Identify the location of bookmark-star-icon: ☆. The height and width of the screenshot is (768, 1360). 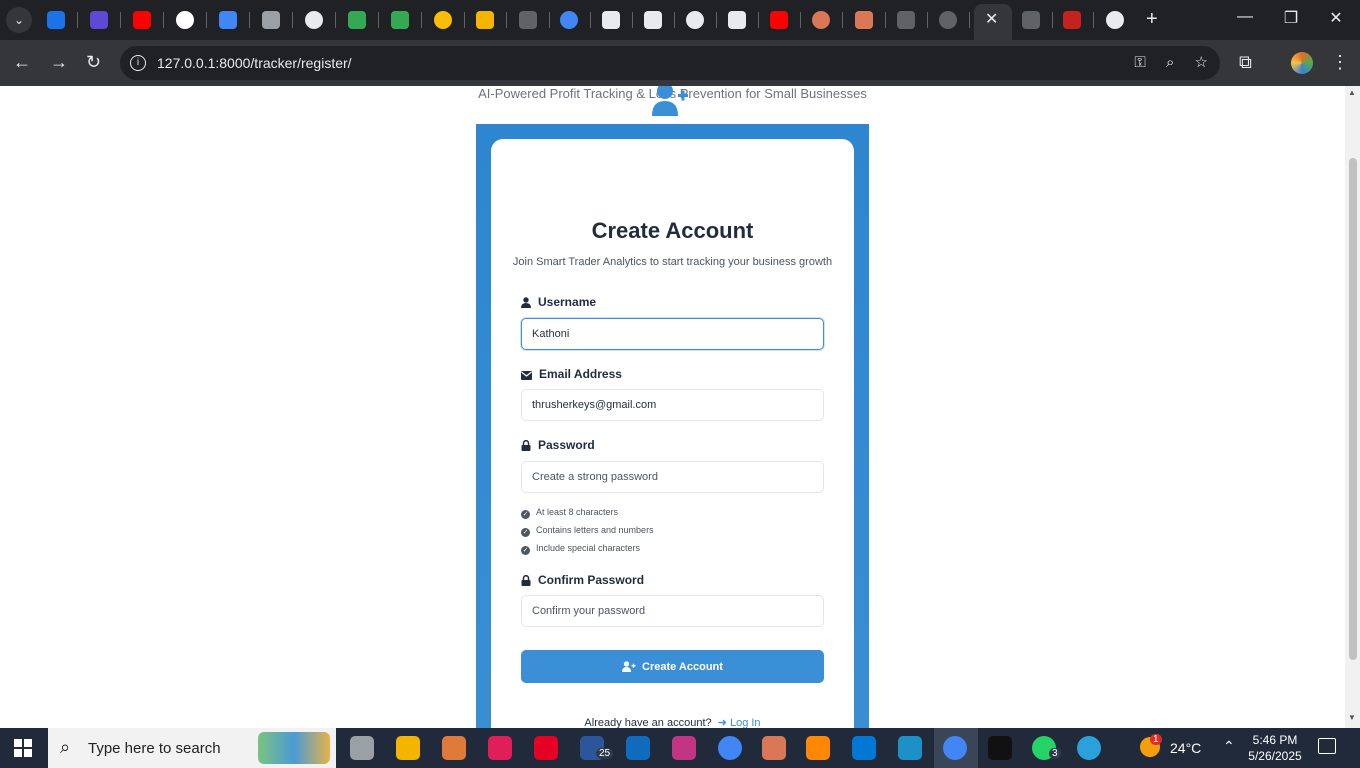
(1201, 62).